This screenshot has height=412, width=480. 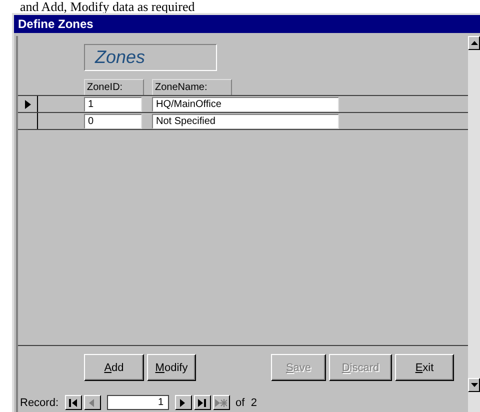 I want to click on record-number-field: 1, so click(x=137, y=402).